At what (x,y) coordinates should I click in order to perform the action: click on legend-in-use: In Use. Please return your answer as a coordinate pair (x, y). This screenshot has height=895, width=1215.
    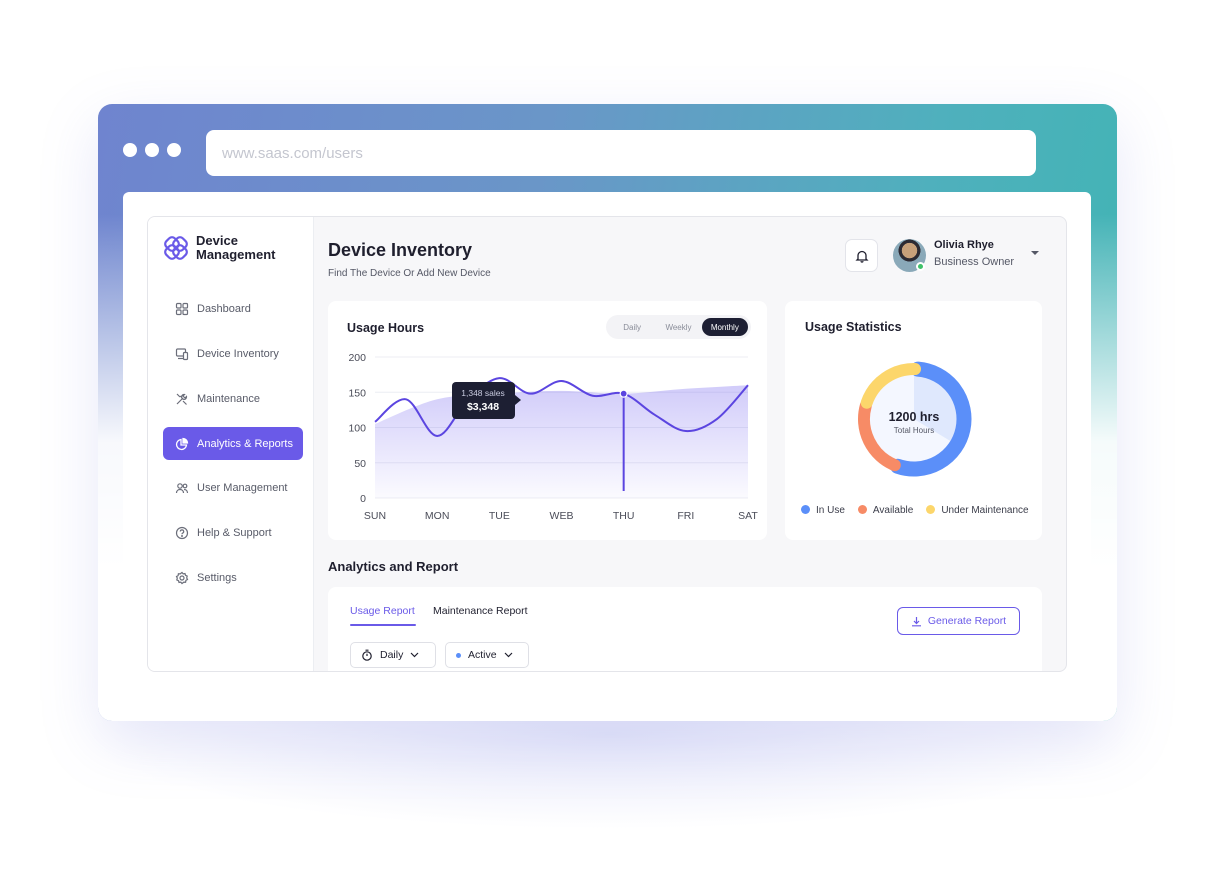
    Looking at the image, I should click on (823, 510).